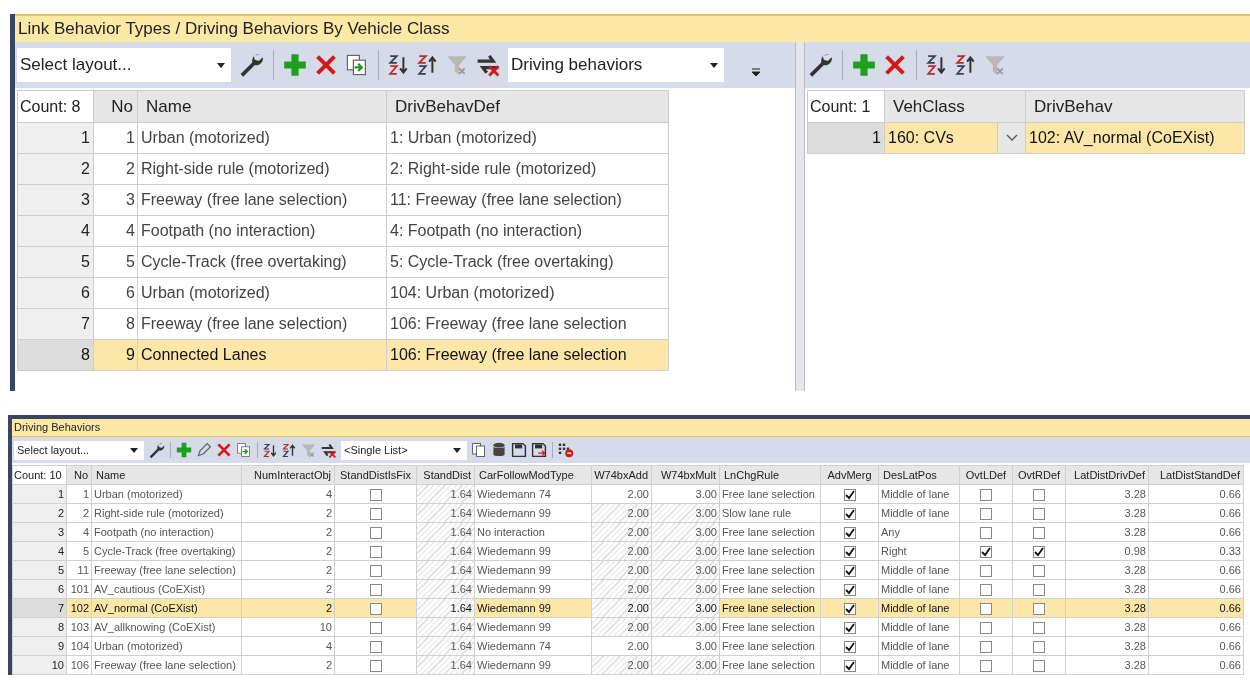 The image size is (1250, 681). Describe the element at coordinates (919, 475) in the screenshot. I see `column-header: DesLatPos` at that location.